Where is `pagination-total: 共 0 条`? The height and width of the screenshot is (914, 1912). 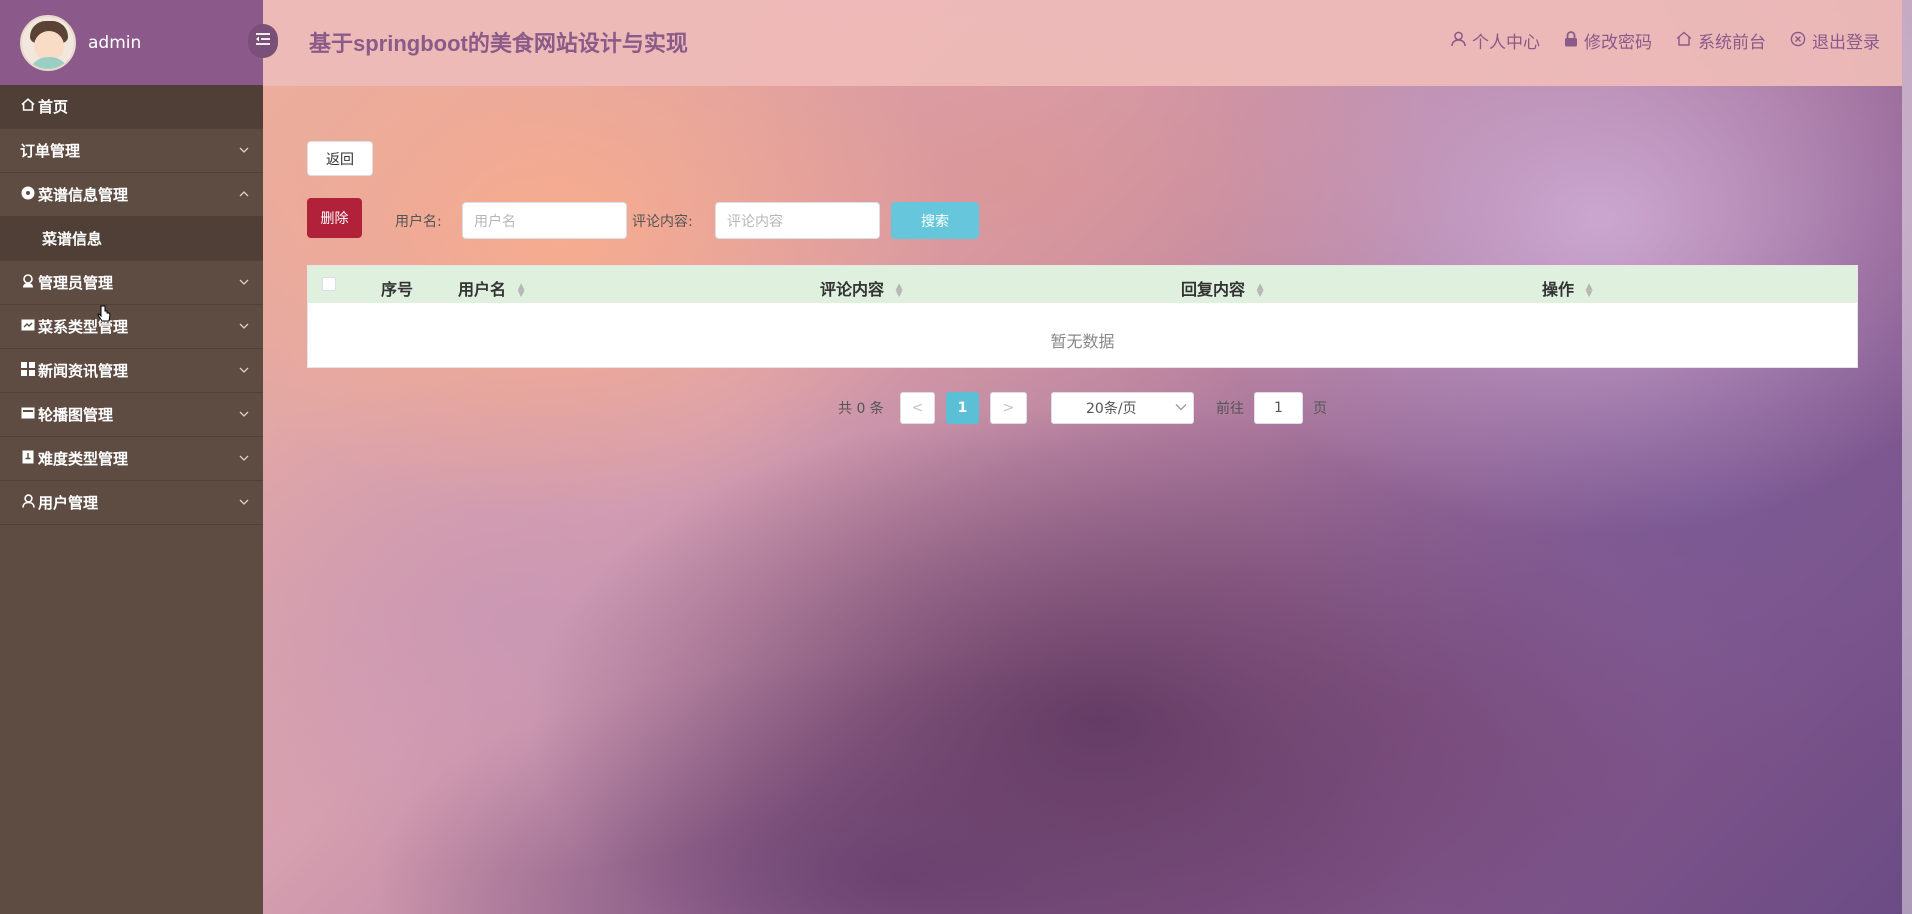
pagination-total: 共 0 条 is located at coordinates (861, 409).